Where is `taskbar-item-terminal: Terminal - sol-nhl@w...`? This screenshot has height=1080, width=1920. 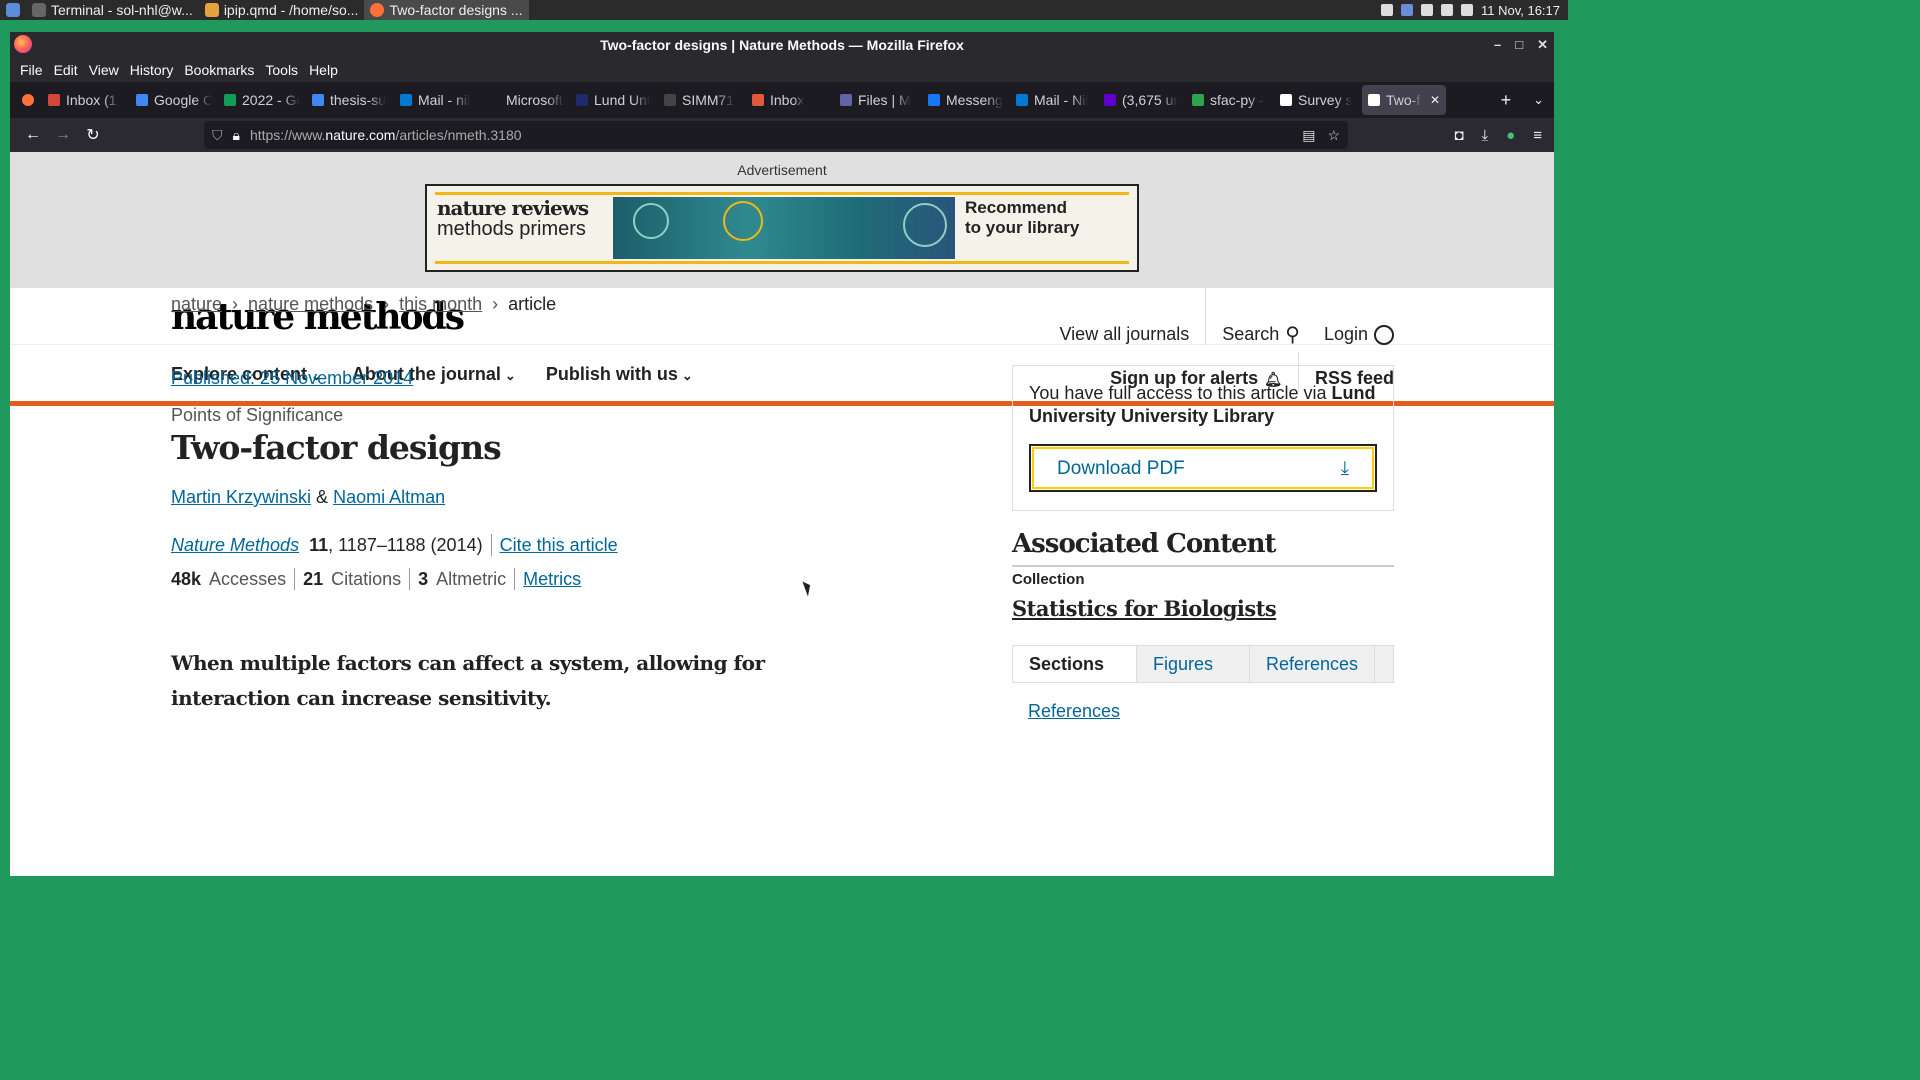 taskbar-item-terminal: Terminal - sol-nhl@w... is located at coordinates (112, 10).